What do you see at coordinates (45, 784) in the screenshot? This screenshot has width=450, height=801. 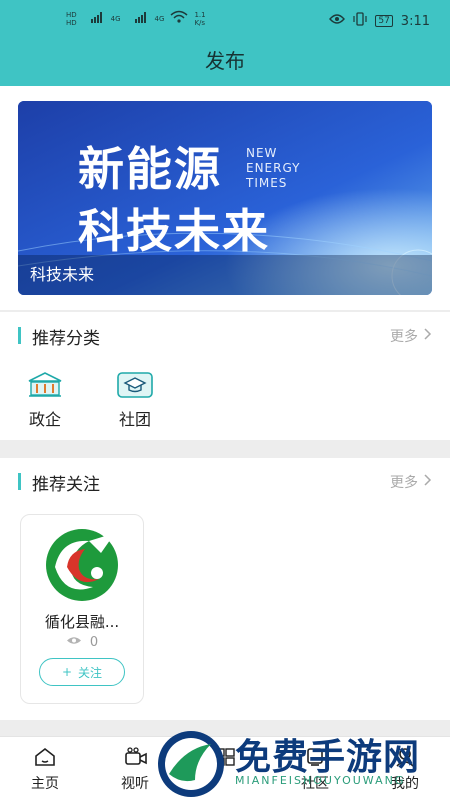 I see `tab-label: 主页` at bounding box center [45, 784].